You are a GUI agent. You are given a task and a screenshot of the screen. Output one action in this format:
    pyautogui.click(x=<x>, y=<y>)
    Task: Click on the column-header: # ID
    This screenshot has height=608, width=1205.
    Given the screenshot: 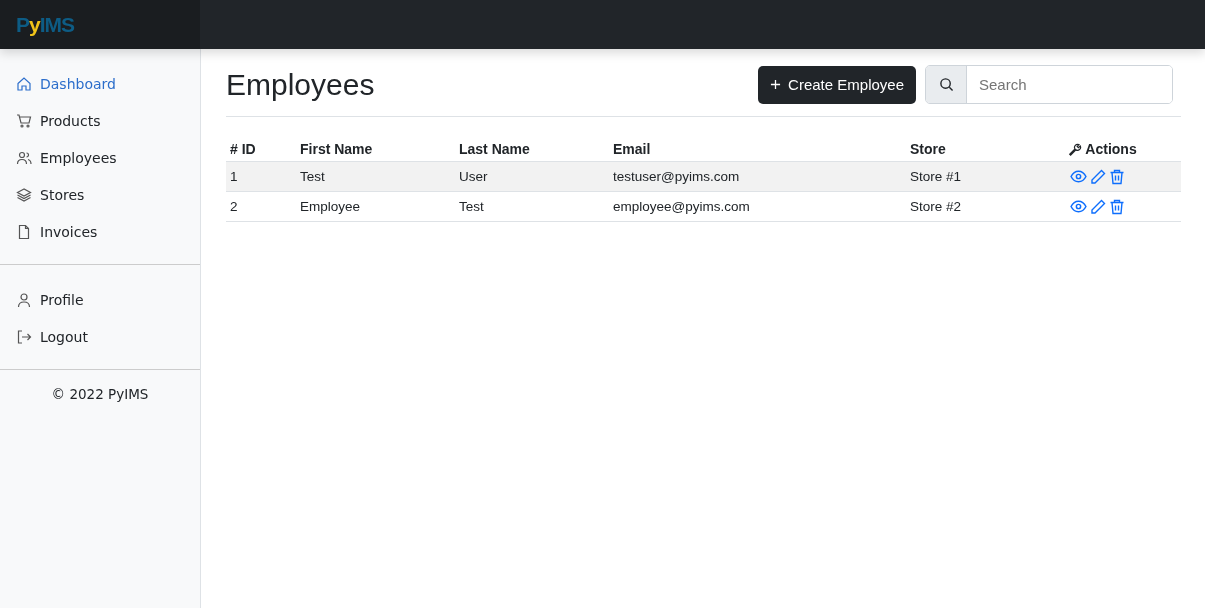 What is the action you would take?
    pyautogui.click(x=261, y=150)
    